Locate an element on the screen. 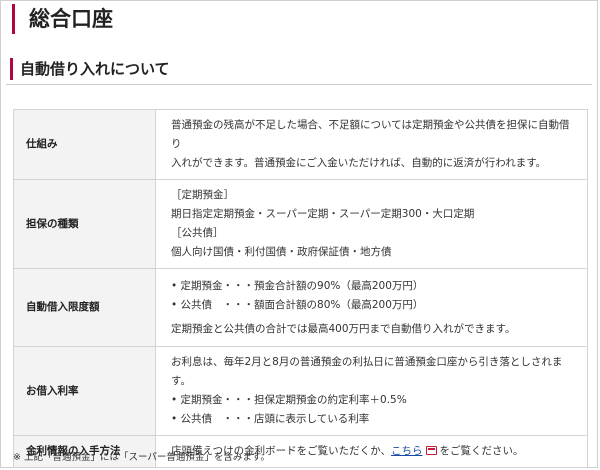 Image resolution: width=600 pixels, height=470 pixels. section-title: 自動借り入れについて is located at coordinates (95, 69).